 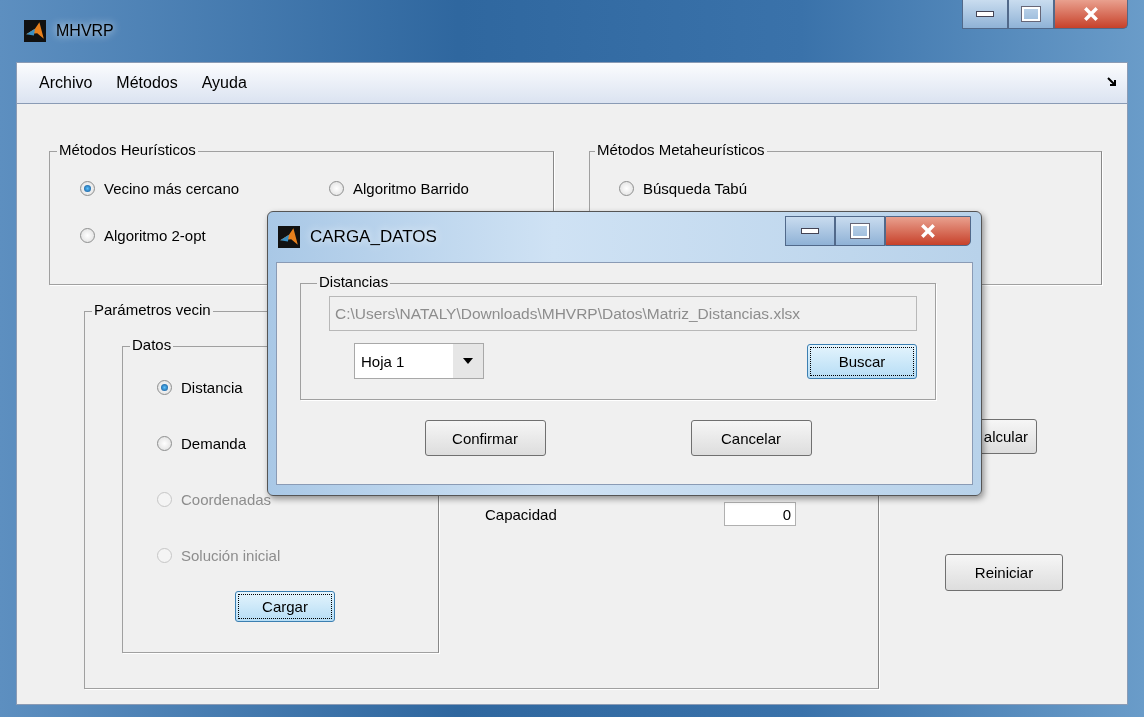 I want to click on capacity-field: 0, so click(x=760, y=514).